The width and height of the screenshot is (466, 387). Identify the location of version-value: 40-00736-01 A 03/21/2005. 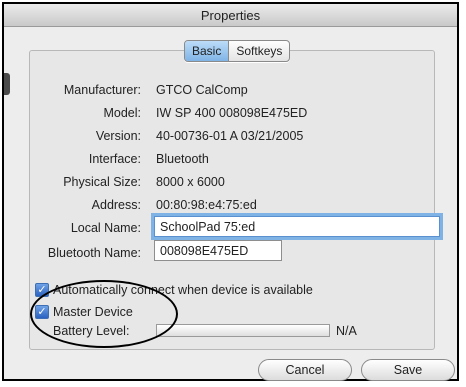
(230, 136).